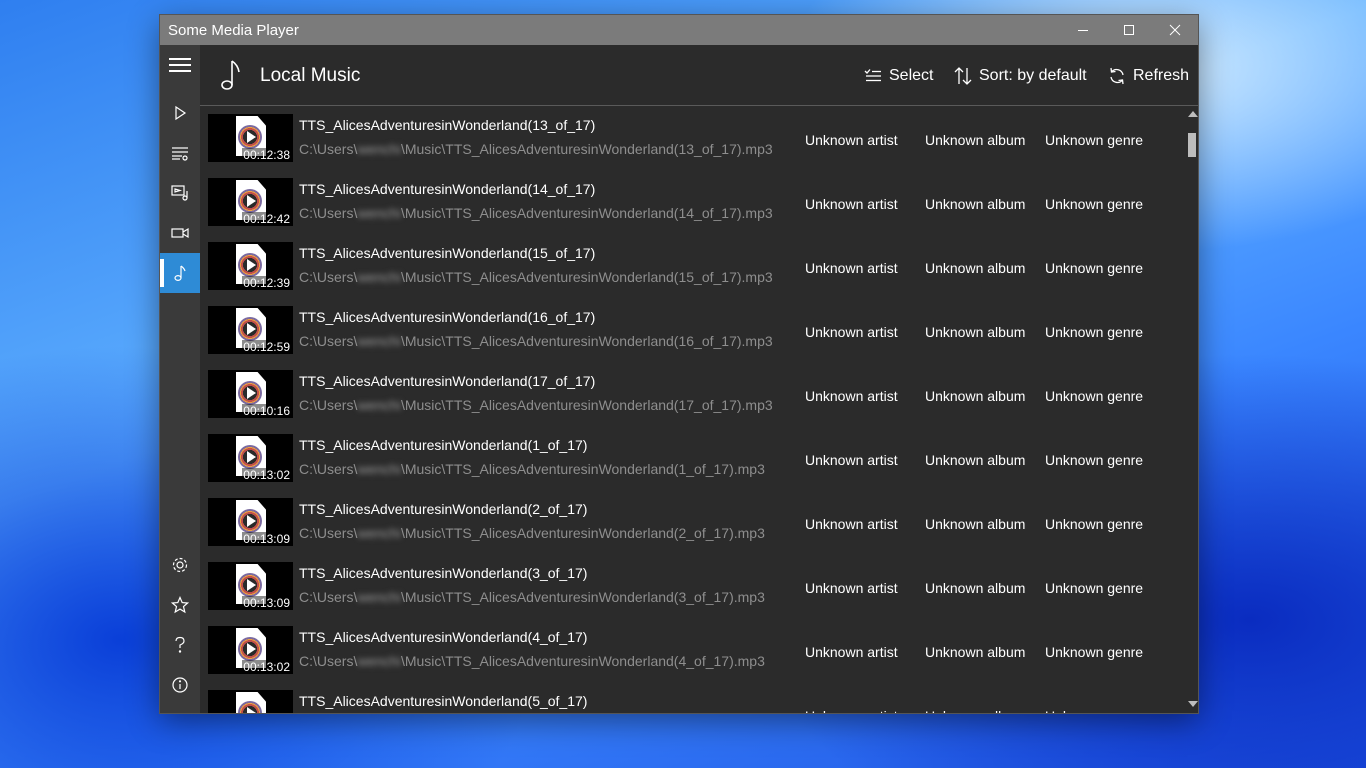 This screenshot has width=1366, height=768. Describe the element at coordinates (250, 650) in the screenshot. I see `track-thumbnail: 00:13:02` at that location.